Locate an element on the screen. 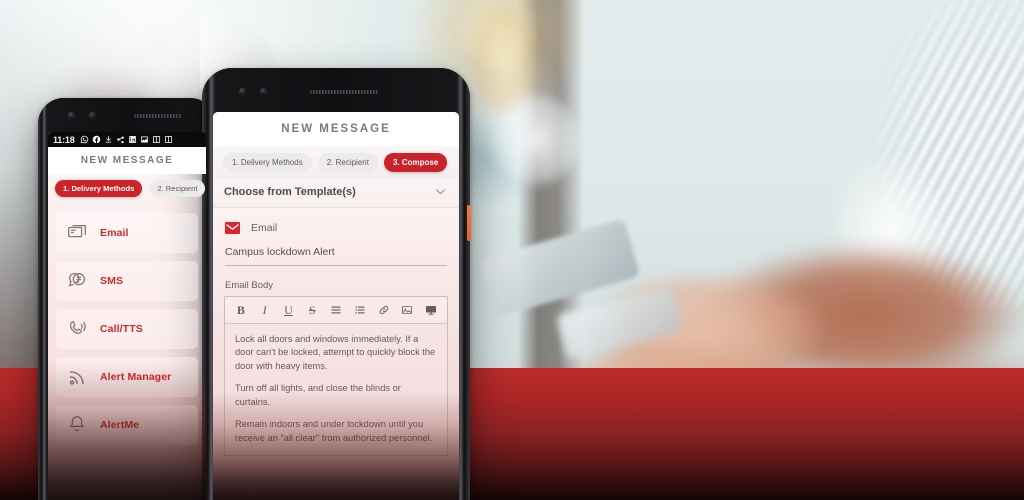 The width and height of the screenshot is (1024, 500). editor-toolbar: B I U S is located at coordinates (336, 310).